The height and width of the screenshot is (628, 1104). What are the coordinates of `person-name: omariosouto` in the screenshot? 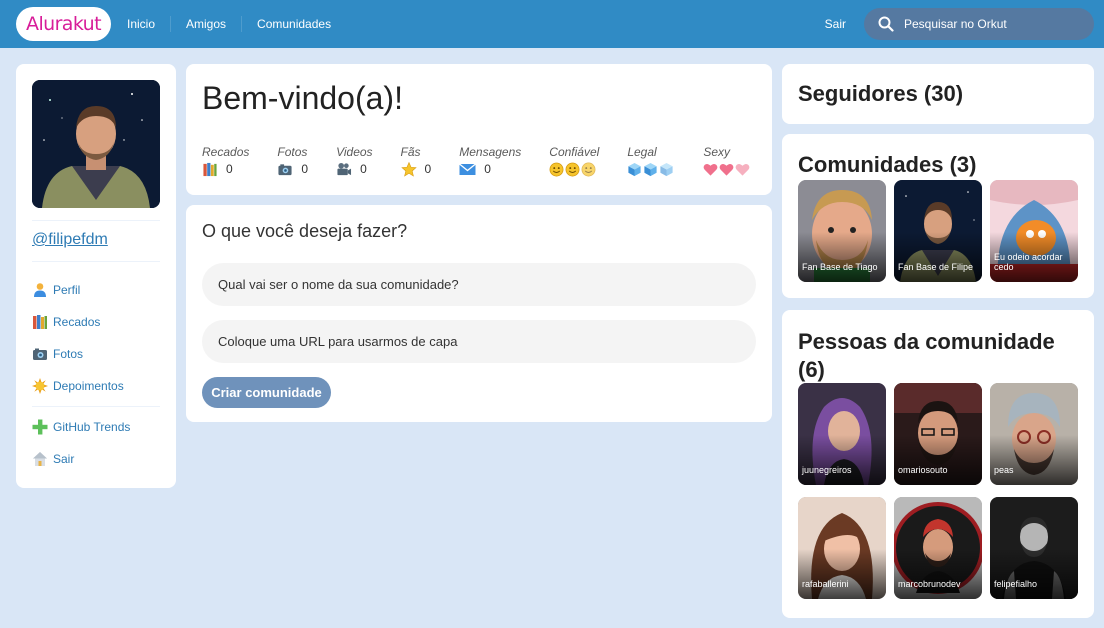 It's located at (923, 470).